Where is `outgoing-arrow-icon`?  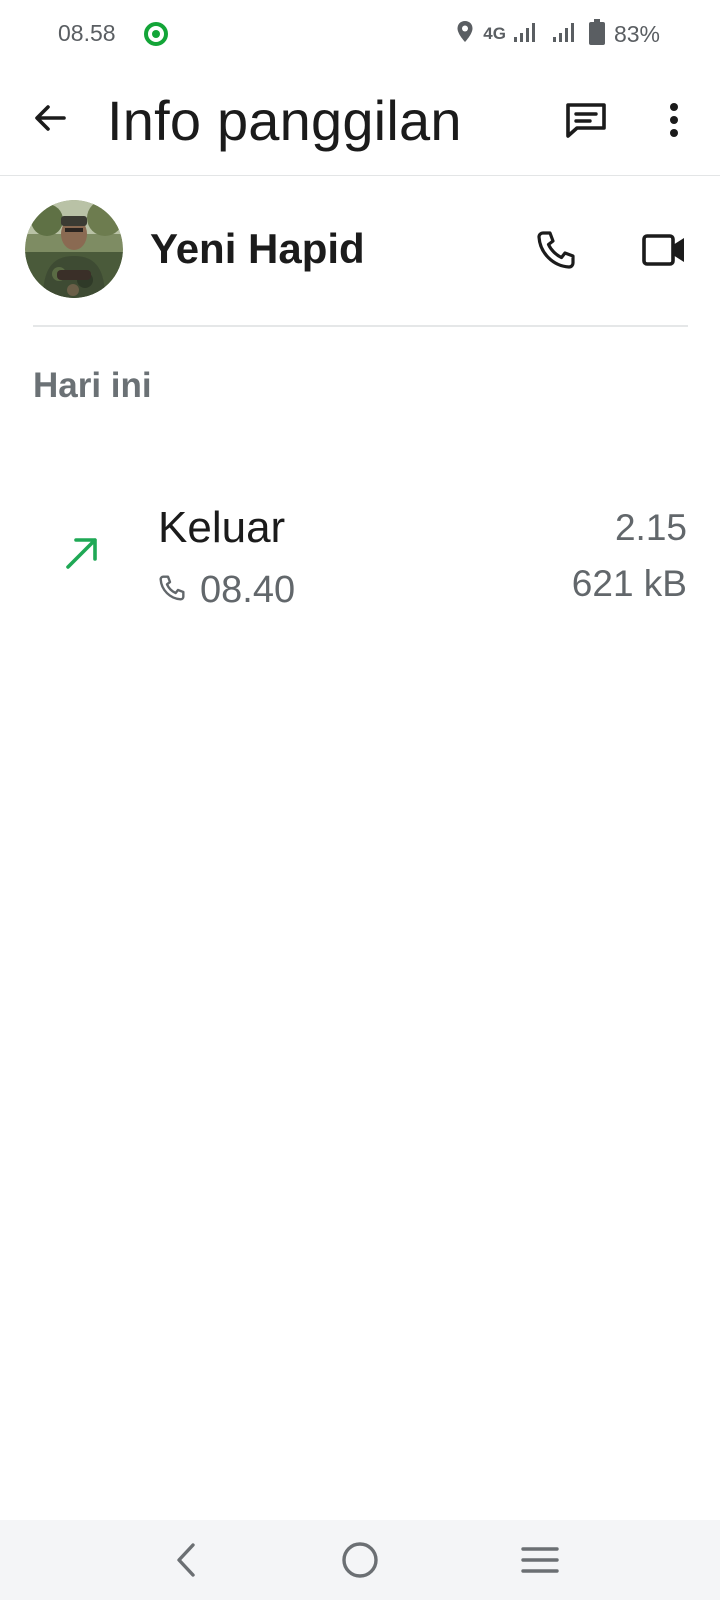 outgoing-arrow-icon is located at coordinates (82, 553).